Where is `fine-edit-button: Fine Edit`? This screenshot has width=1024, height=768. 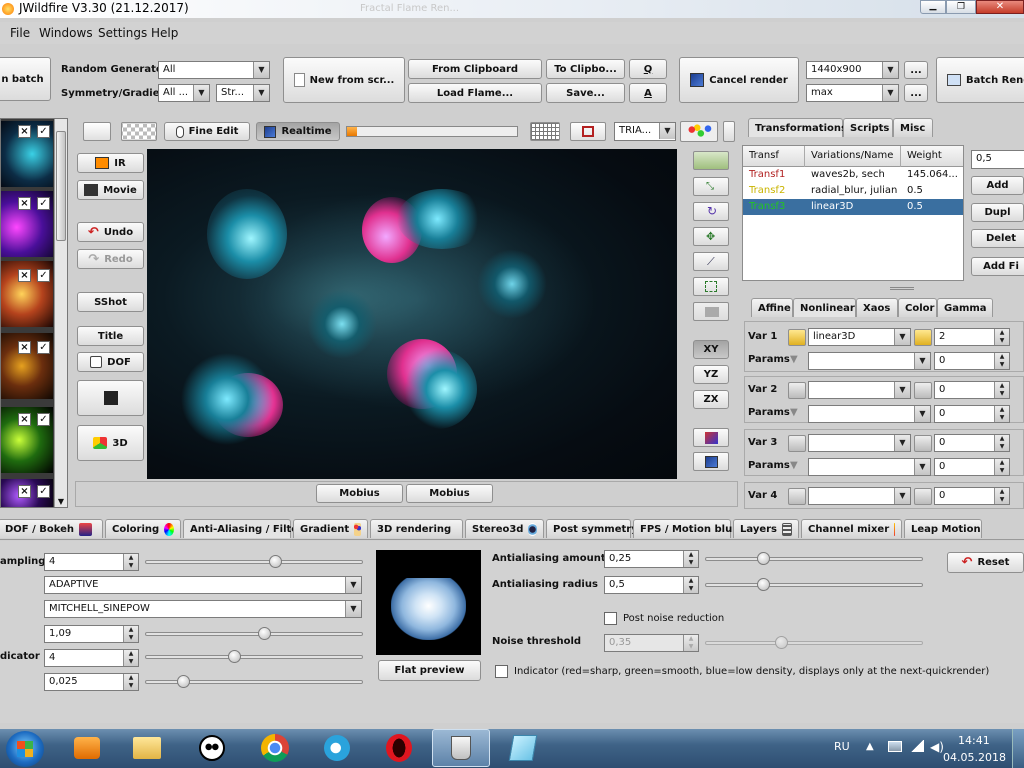 fine-edit-button: Fine Edit is located at coordinates (207, 131).